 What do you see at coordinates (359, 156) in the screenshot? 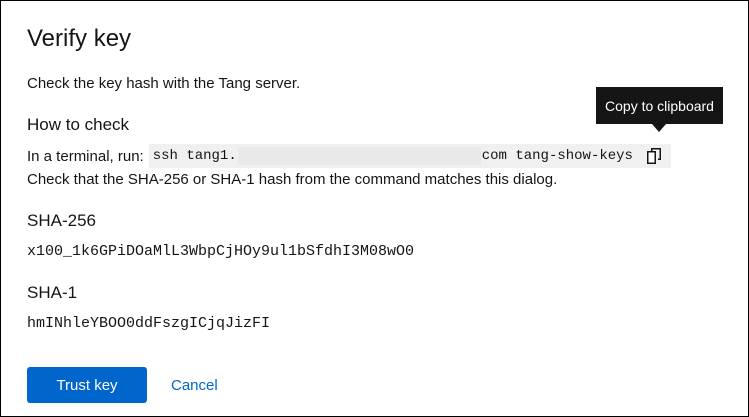
I see `redacted-hostname` at bounding box center [359, 156].